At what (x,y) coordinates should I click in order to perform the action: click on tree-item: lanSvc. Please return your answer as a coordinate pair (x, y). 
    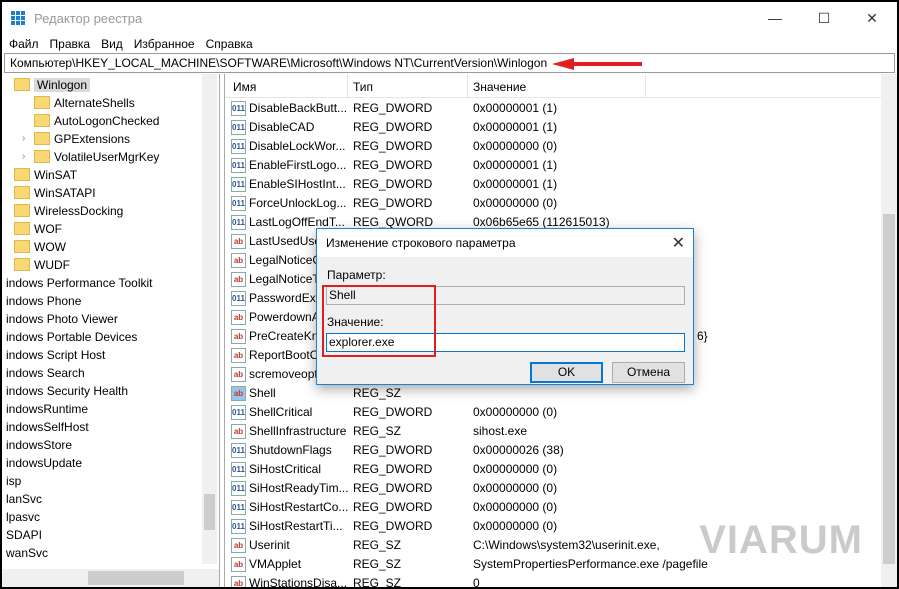
    Looking at the image, I should click on (24, 499).